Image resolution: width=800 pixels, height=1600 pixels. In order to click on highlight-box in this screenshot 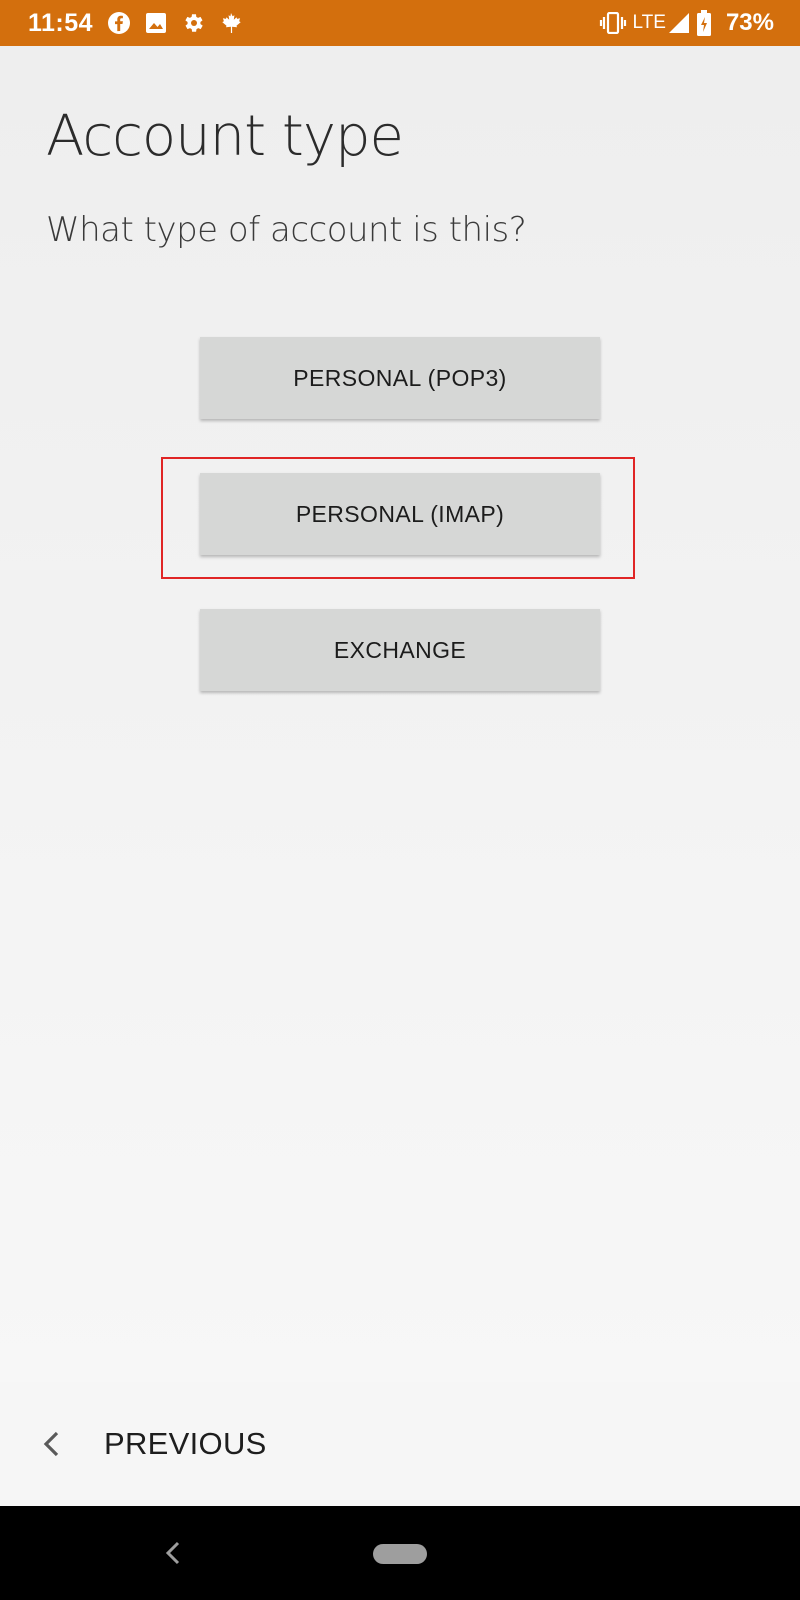, I will do `click(398, 518)`.